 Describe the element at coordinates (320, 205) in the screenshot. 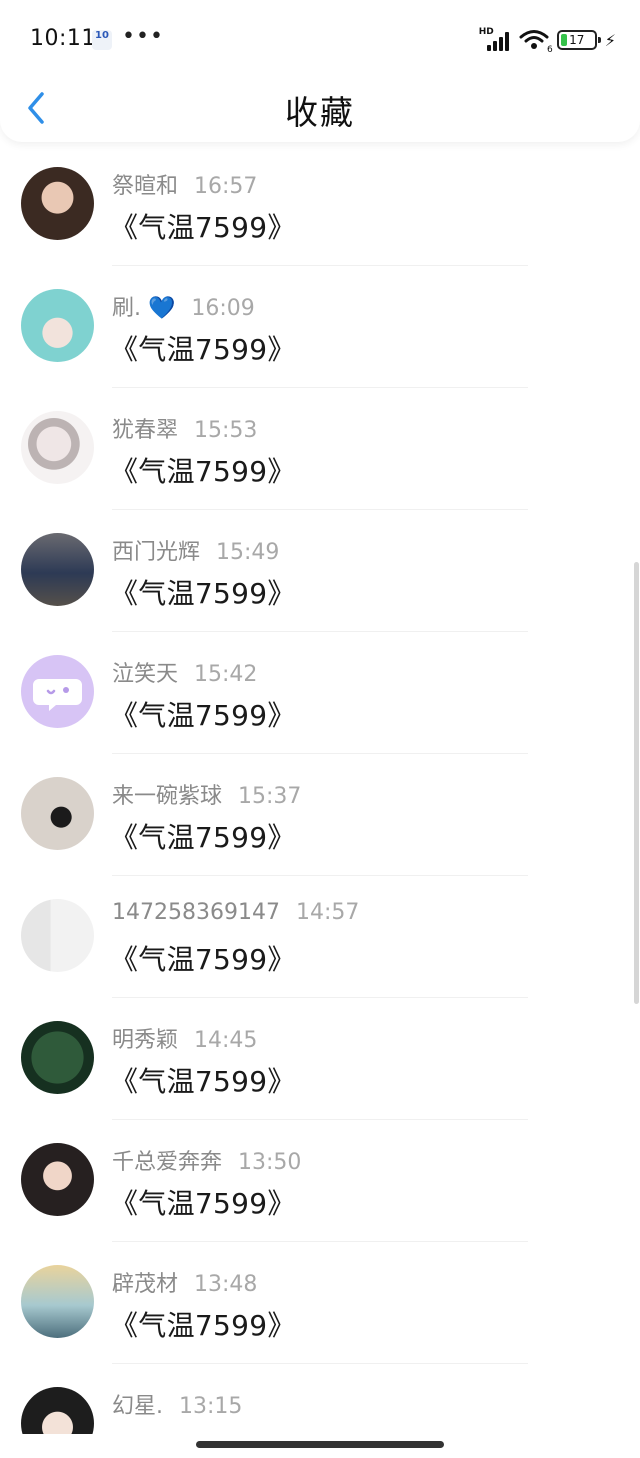

I see `list-item: 祭暄和 16:57 《气温7599》` at that location.